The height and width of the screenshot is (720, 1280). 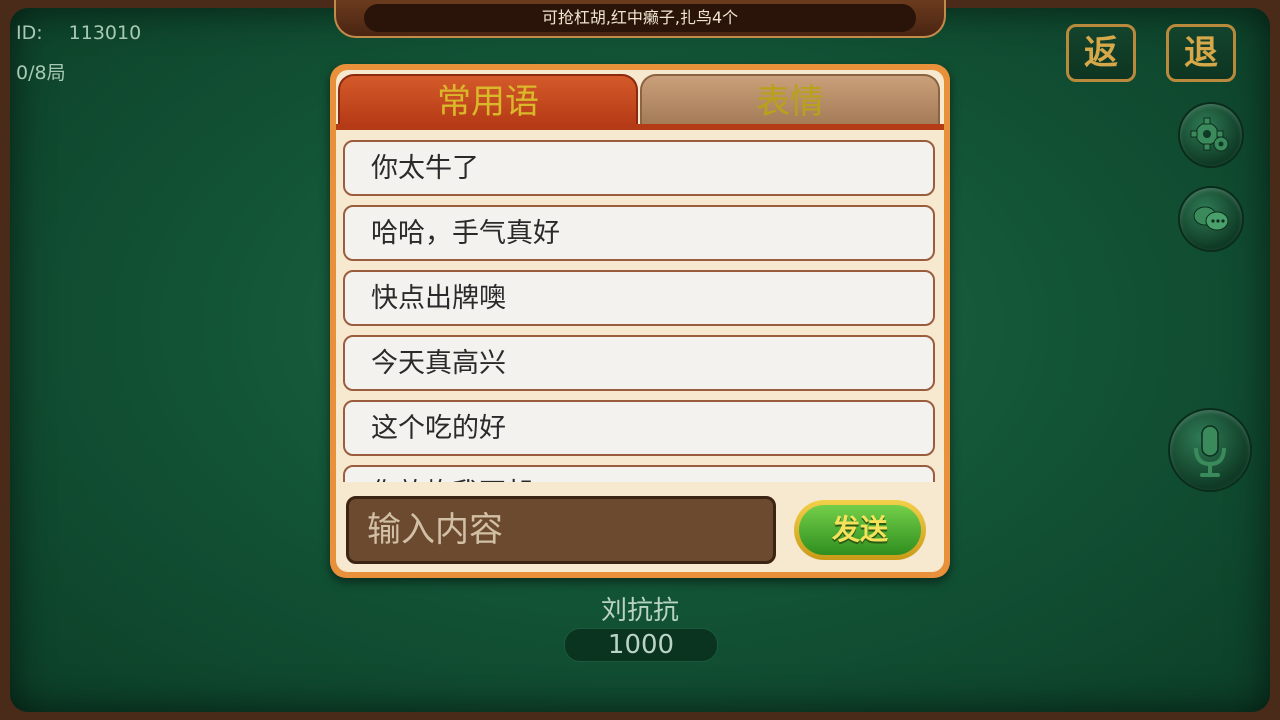 What do you see at coordinates (561, 530) in the screenshot?
I see `chat-input: 输入内容` at bounding box center [561, 530].